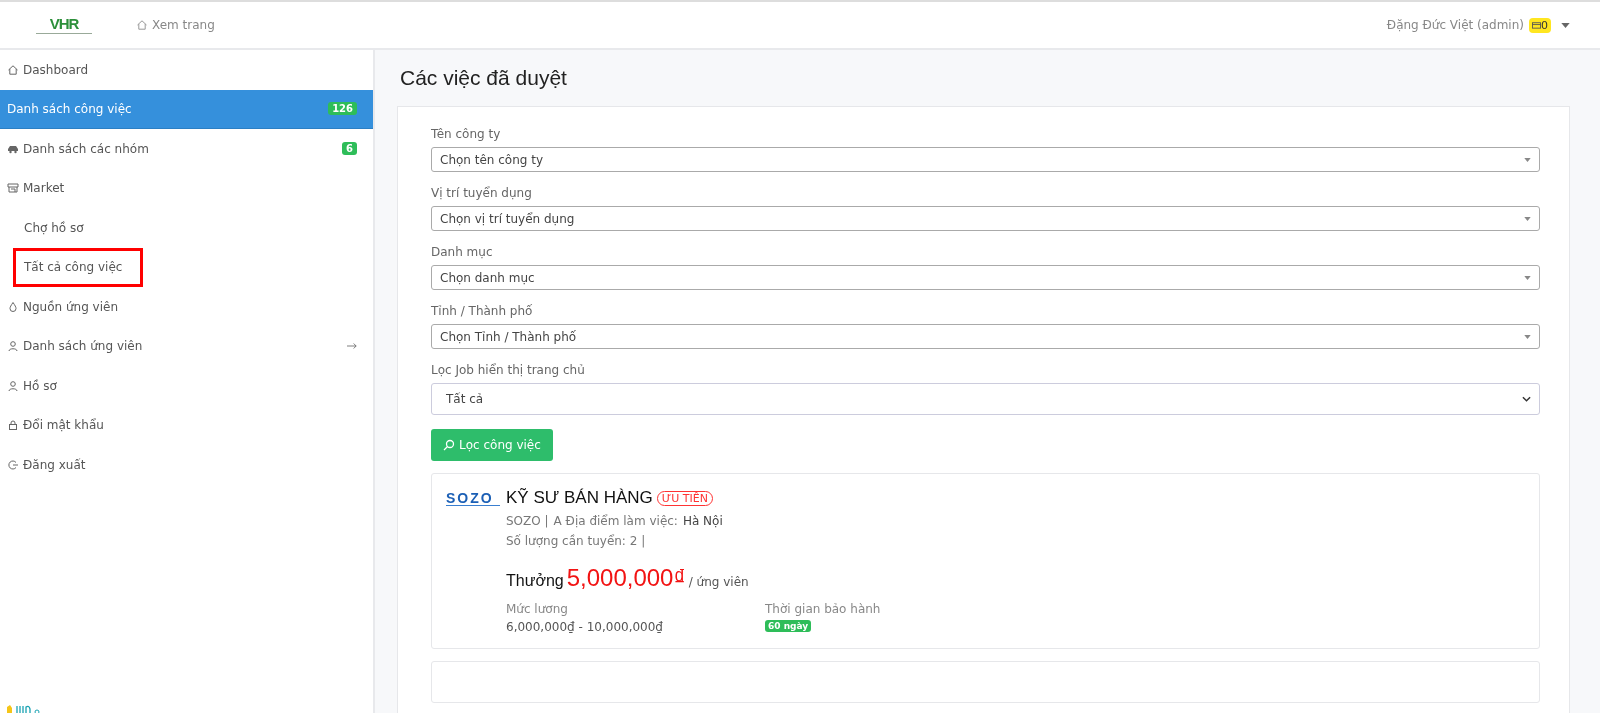 Image resolution: width=1600 pixels, height=713 pixels. What do you see at coordinates (64, 25) in the screenshot?
I see `company-logo: VHR` at bounding box center [64, 25].